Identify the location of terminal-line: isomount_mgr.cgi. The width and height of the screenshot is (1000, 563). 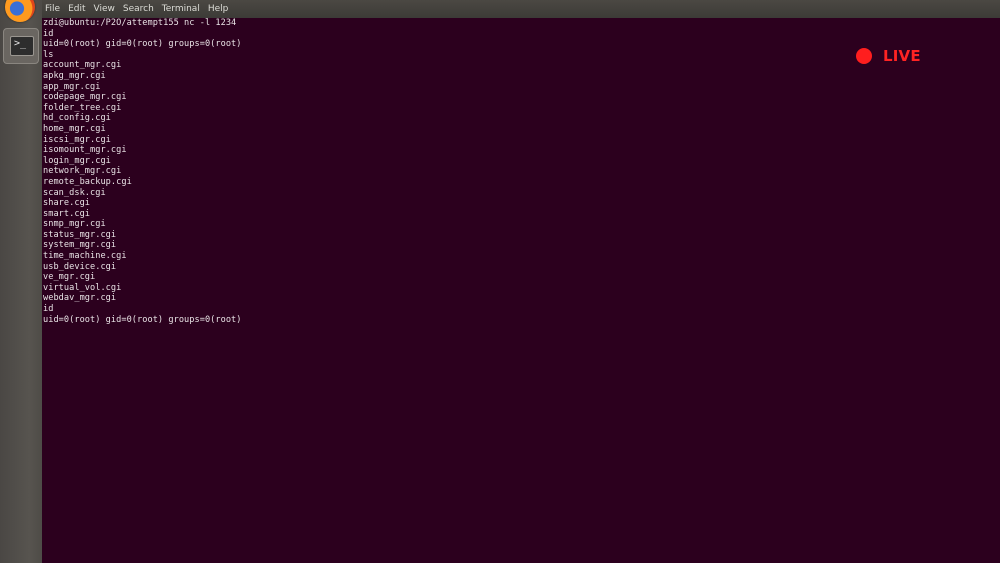
(85, 150).